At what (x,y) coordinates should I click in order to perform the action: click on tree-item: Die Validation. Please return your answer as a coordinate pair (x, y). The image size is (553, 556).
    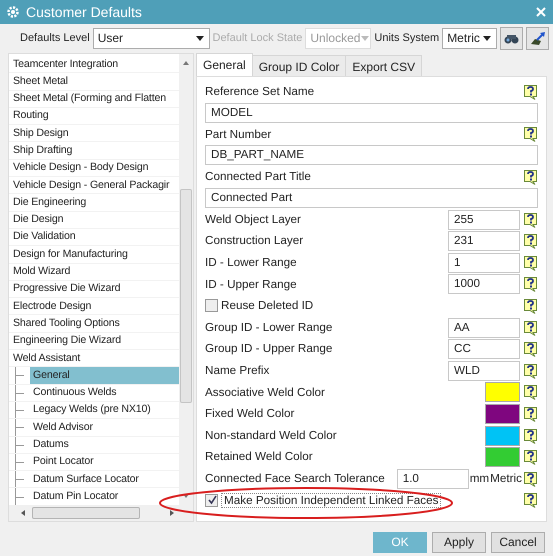
    Looking at the image, I should click on (44, 237).